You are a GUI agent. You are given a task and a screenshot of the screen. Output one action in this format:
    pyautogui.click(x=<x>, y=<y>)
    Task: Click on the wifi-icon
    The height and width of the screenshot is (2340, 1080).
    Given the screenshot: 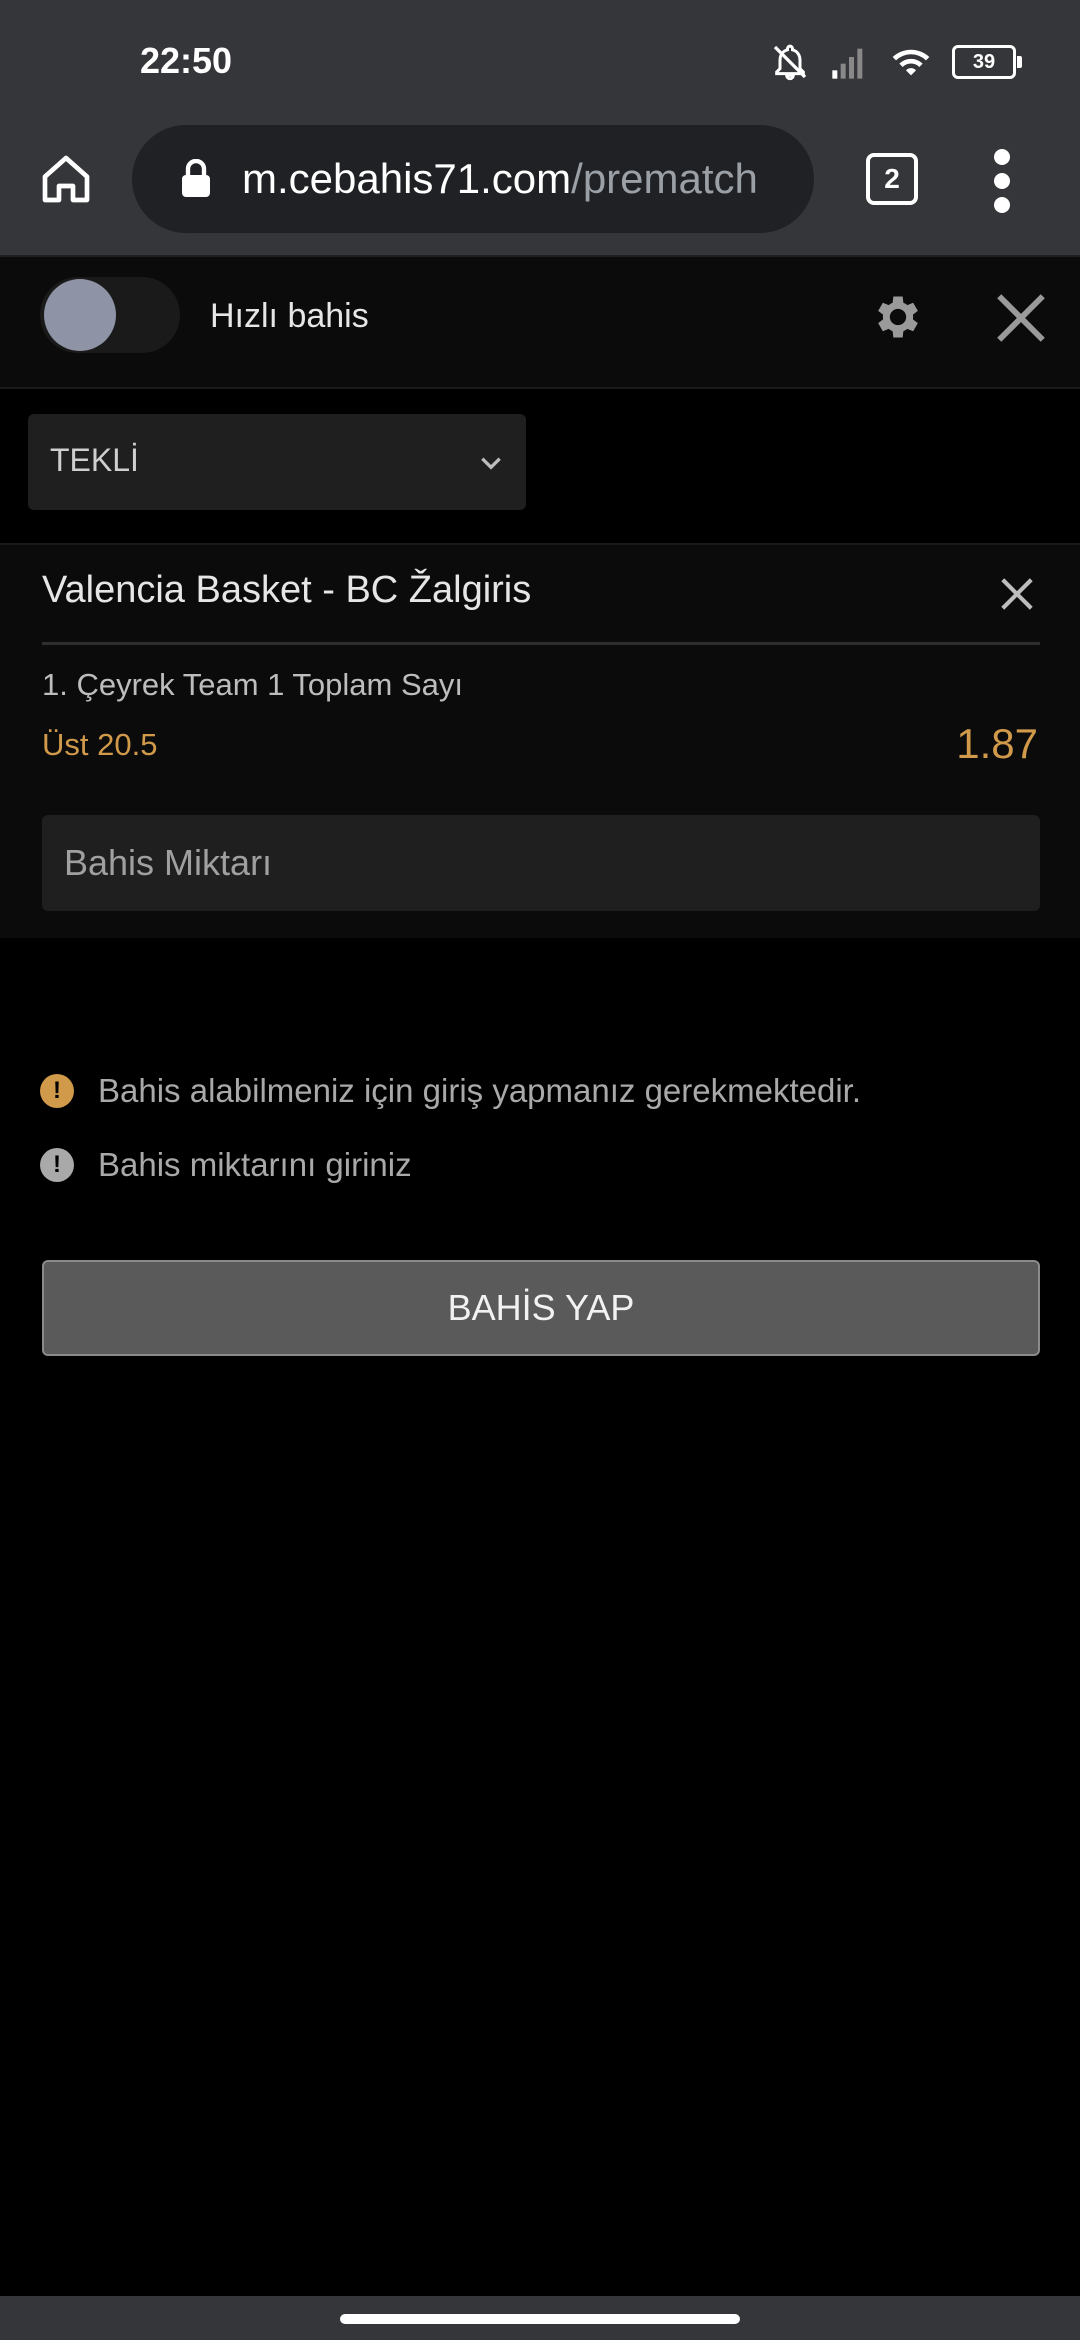 What is the action you would take?
    pyautogui.click(x=911, y=62)
    